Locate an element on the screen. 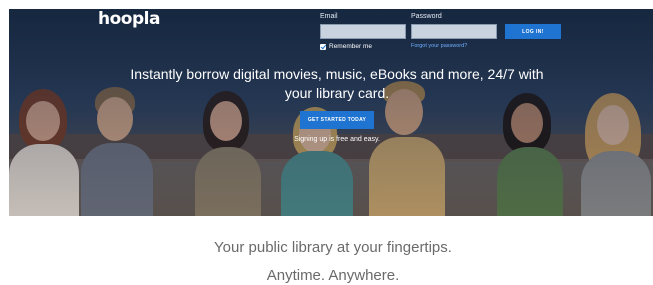 This screenshot has width=653, height=285. remember-me: Remember me is located at coordinates (346, 46).